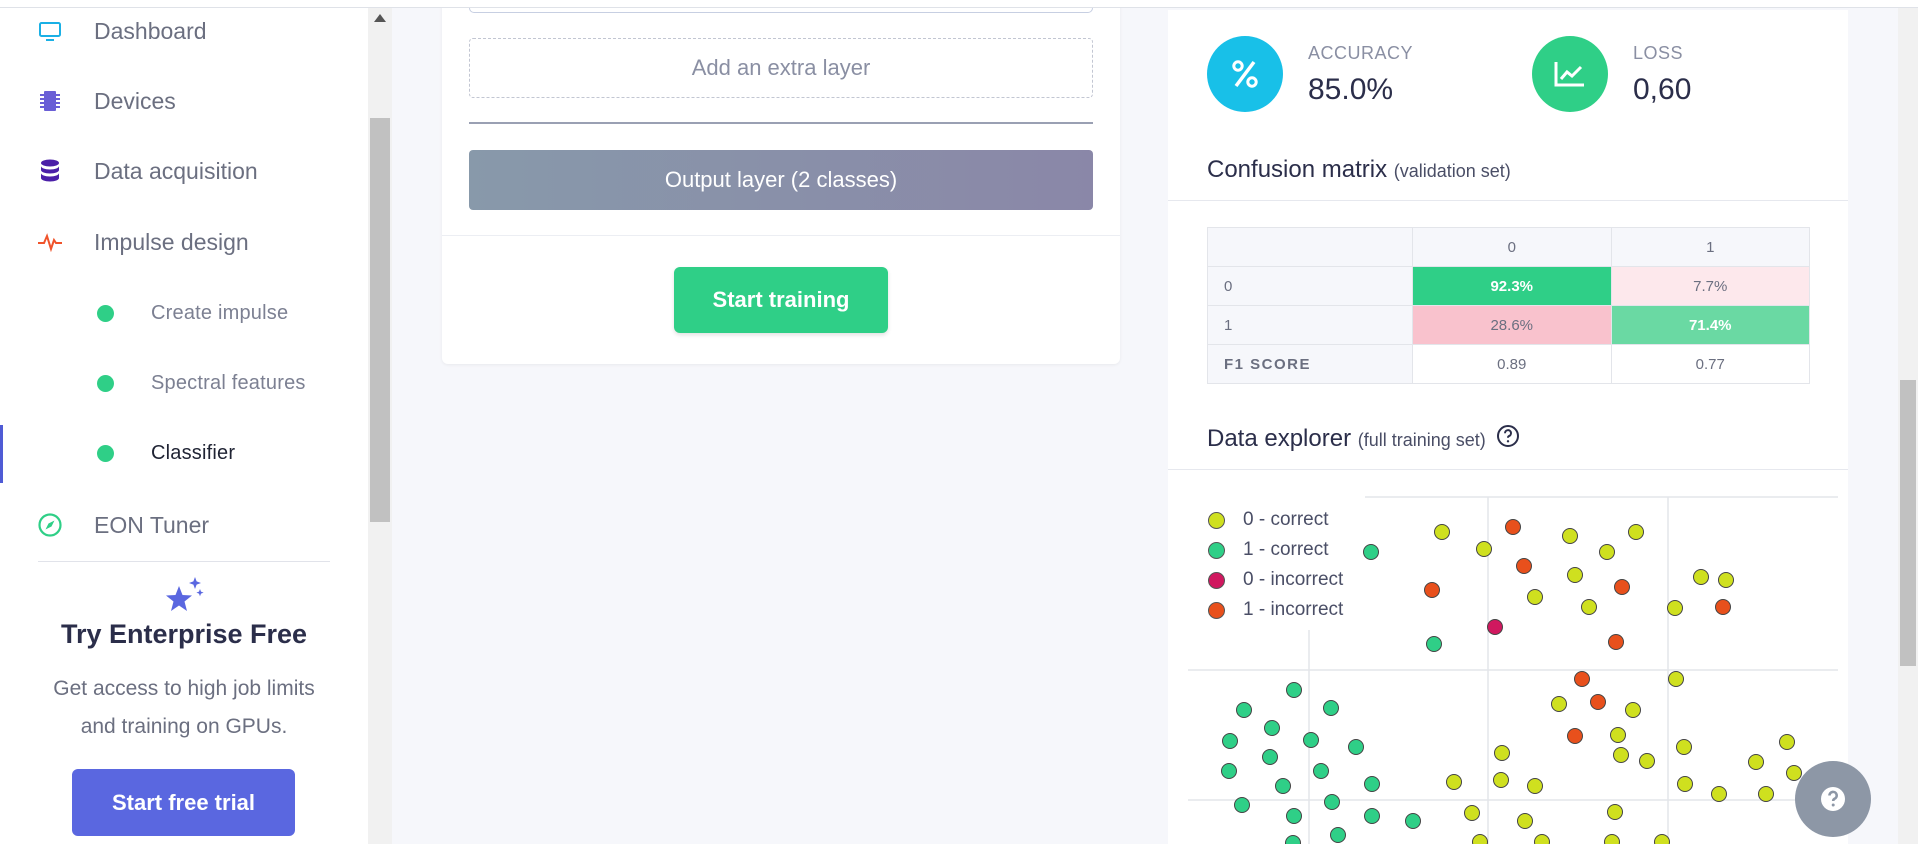 The height and width of the screenshot is (844, 1918). What do you see at coordinates (1658, 53) in the screenshot?
I see `loss-label: LOSS` at bounding box center [1658, 53].